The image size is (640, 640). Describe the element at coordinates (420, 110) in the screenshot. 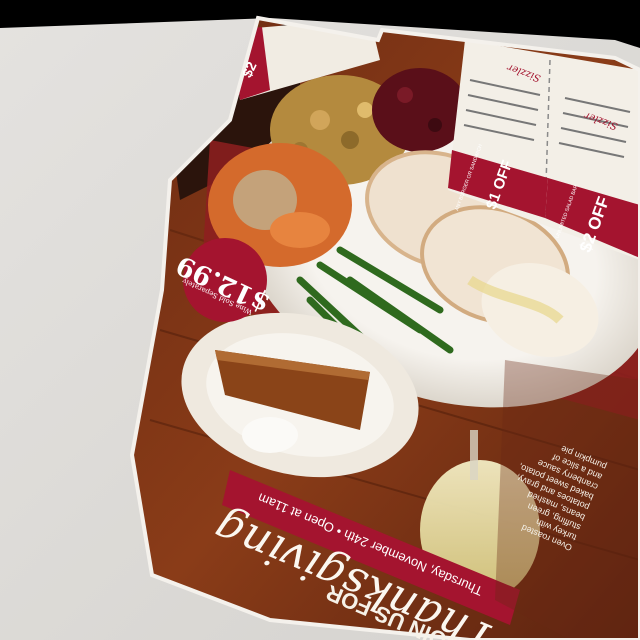

I see `cranberry-sauce` at that location.